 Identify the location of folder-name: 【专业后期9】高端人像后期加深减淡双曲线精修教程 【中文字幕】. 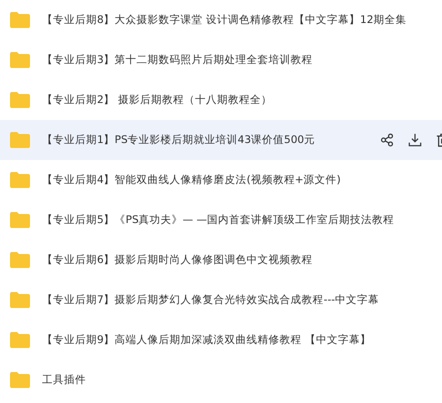
(207, 340).